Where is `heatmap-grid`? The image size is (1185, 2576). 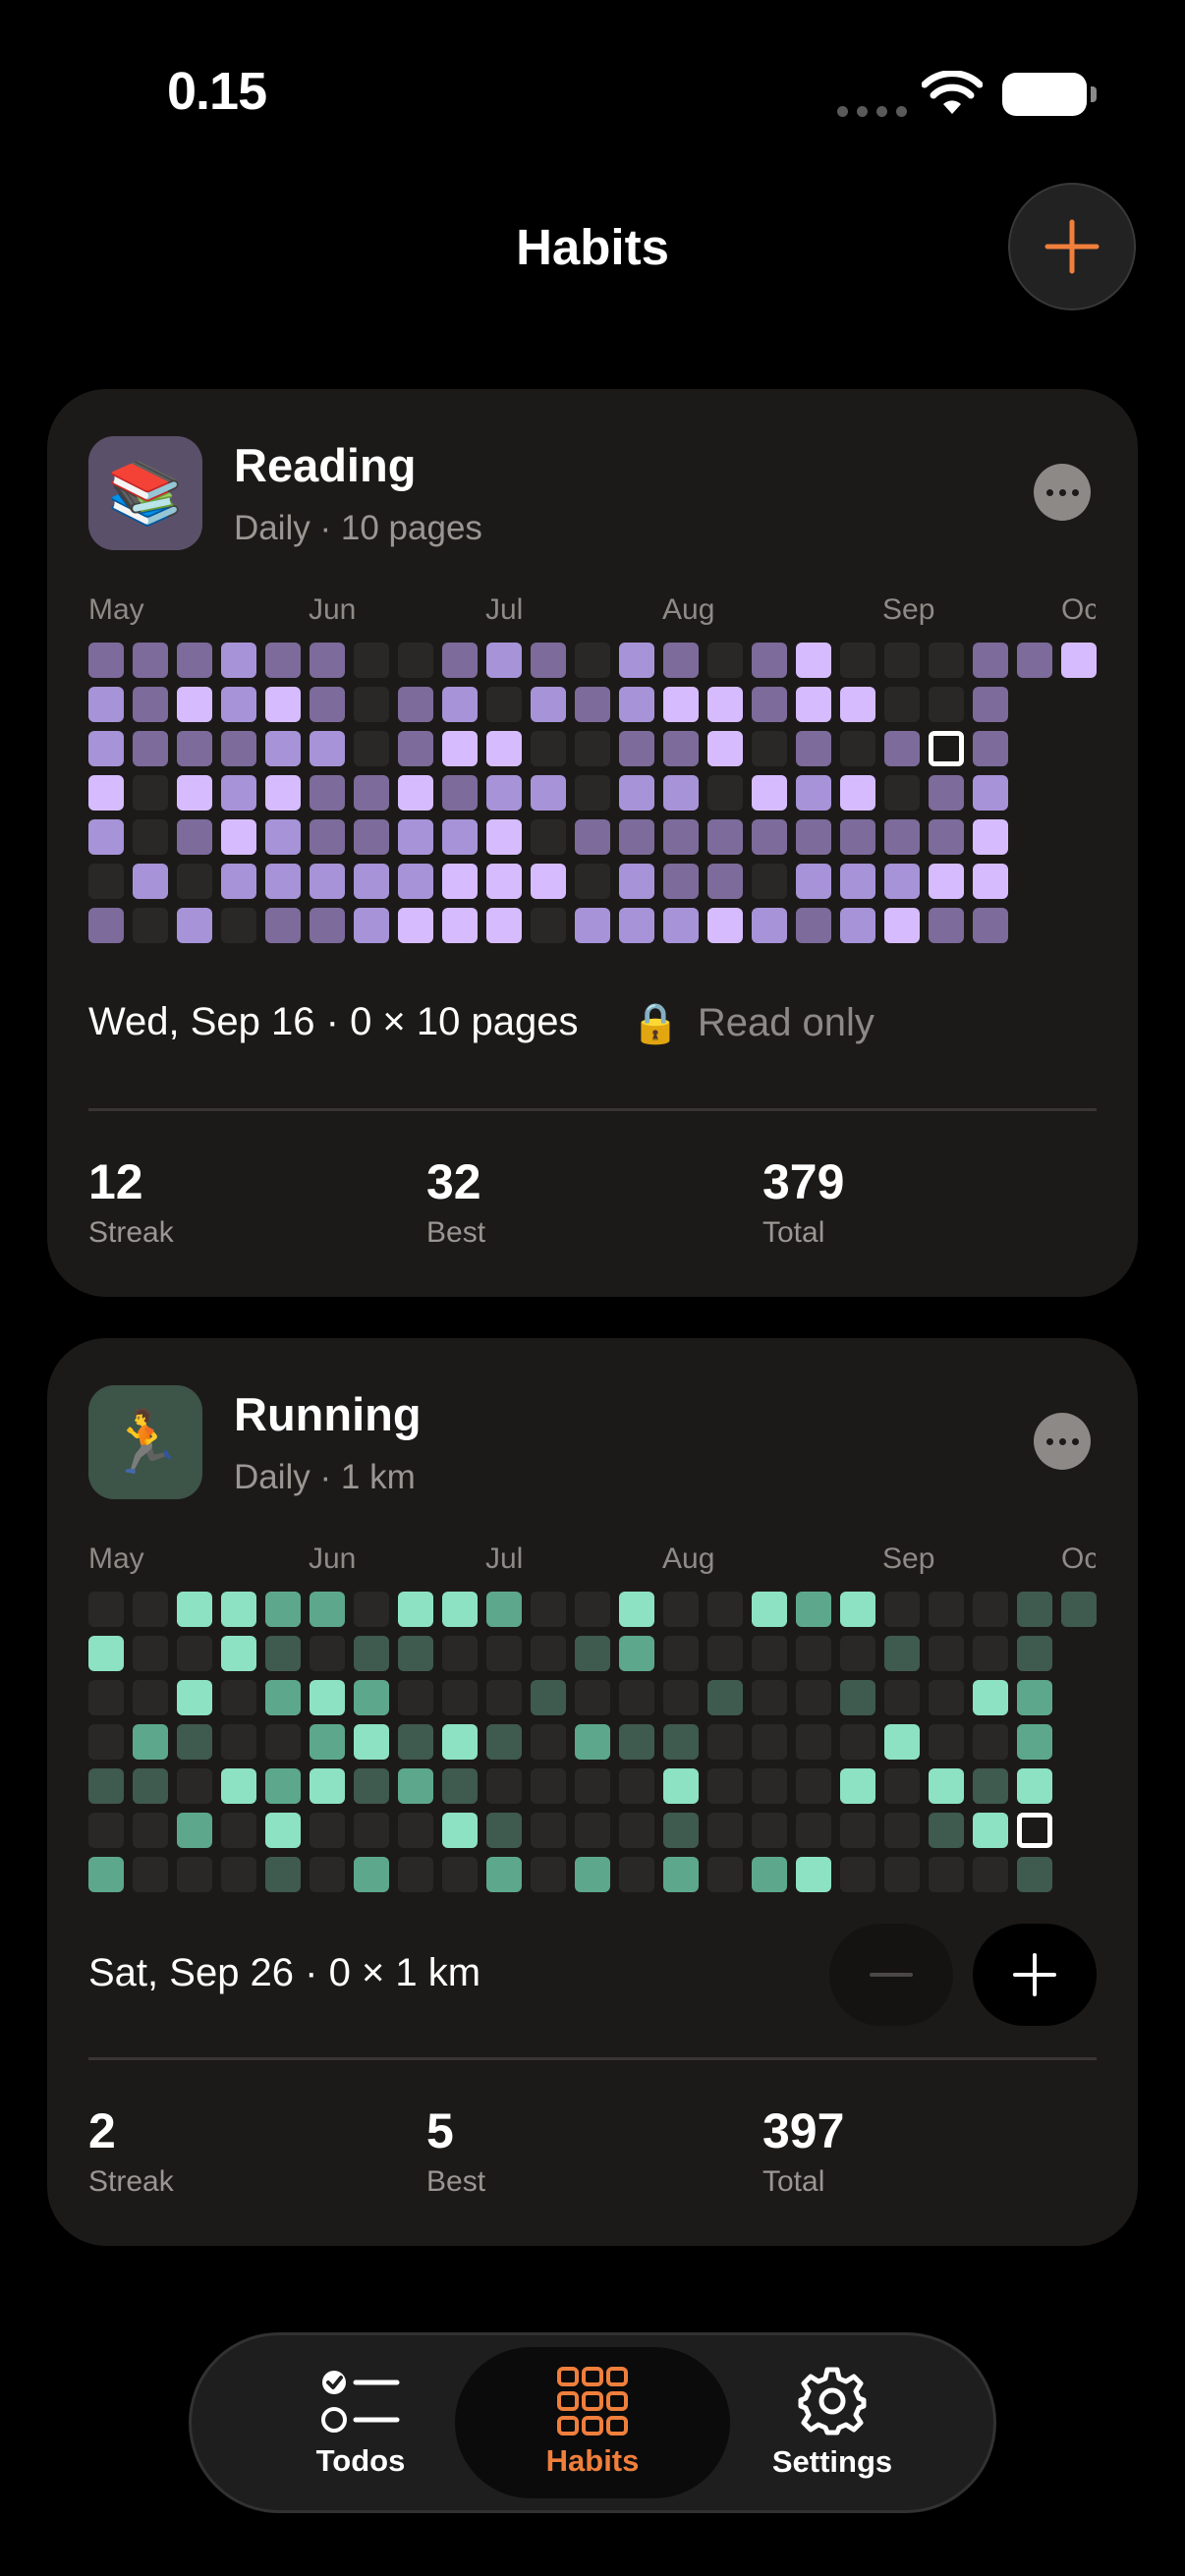
heatmap-grid is located at coordinates (594, 799).